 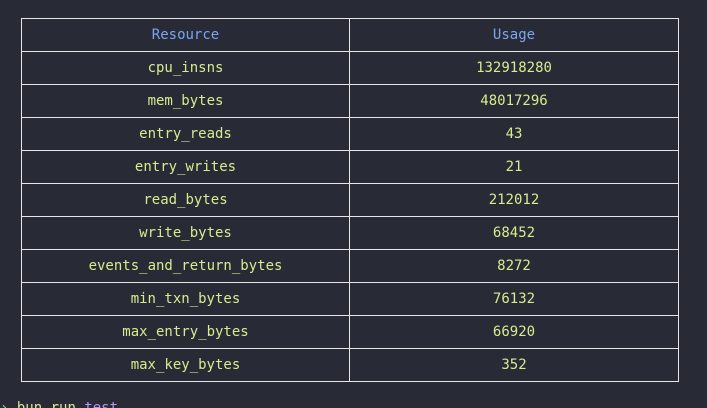 I want to click on table-row: max_entry_bytes 66920, so click(x=350, y=332).